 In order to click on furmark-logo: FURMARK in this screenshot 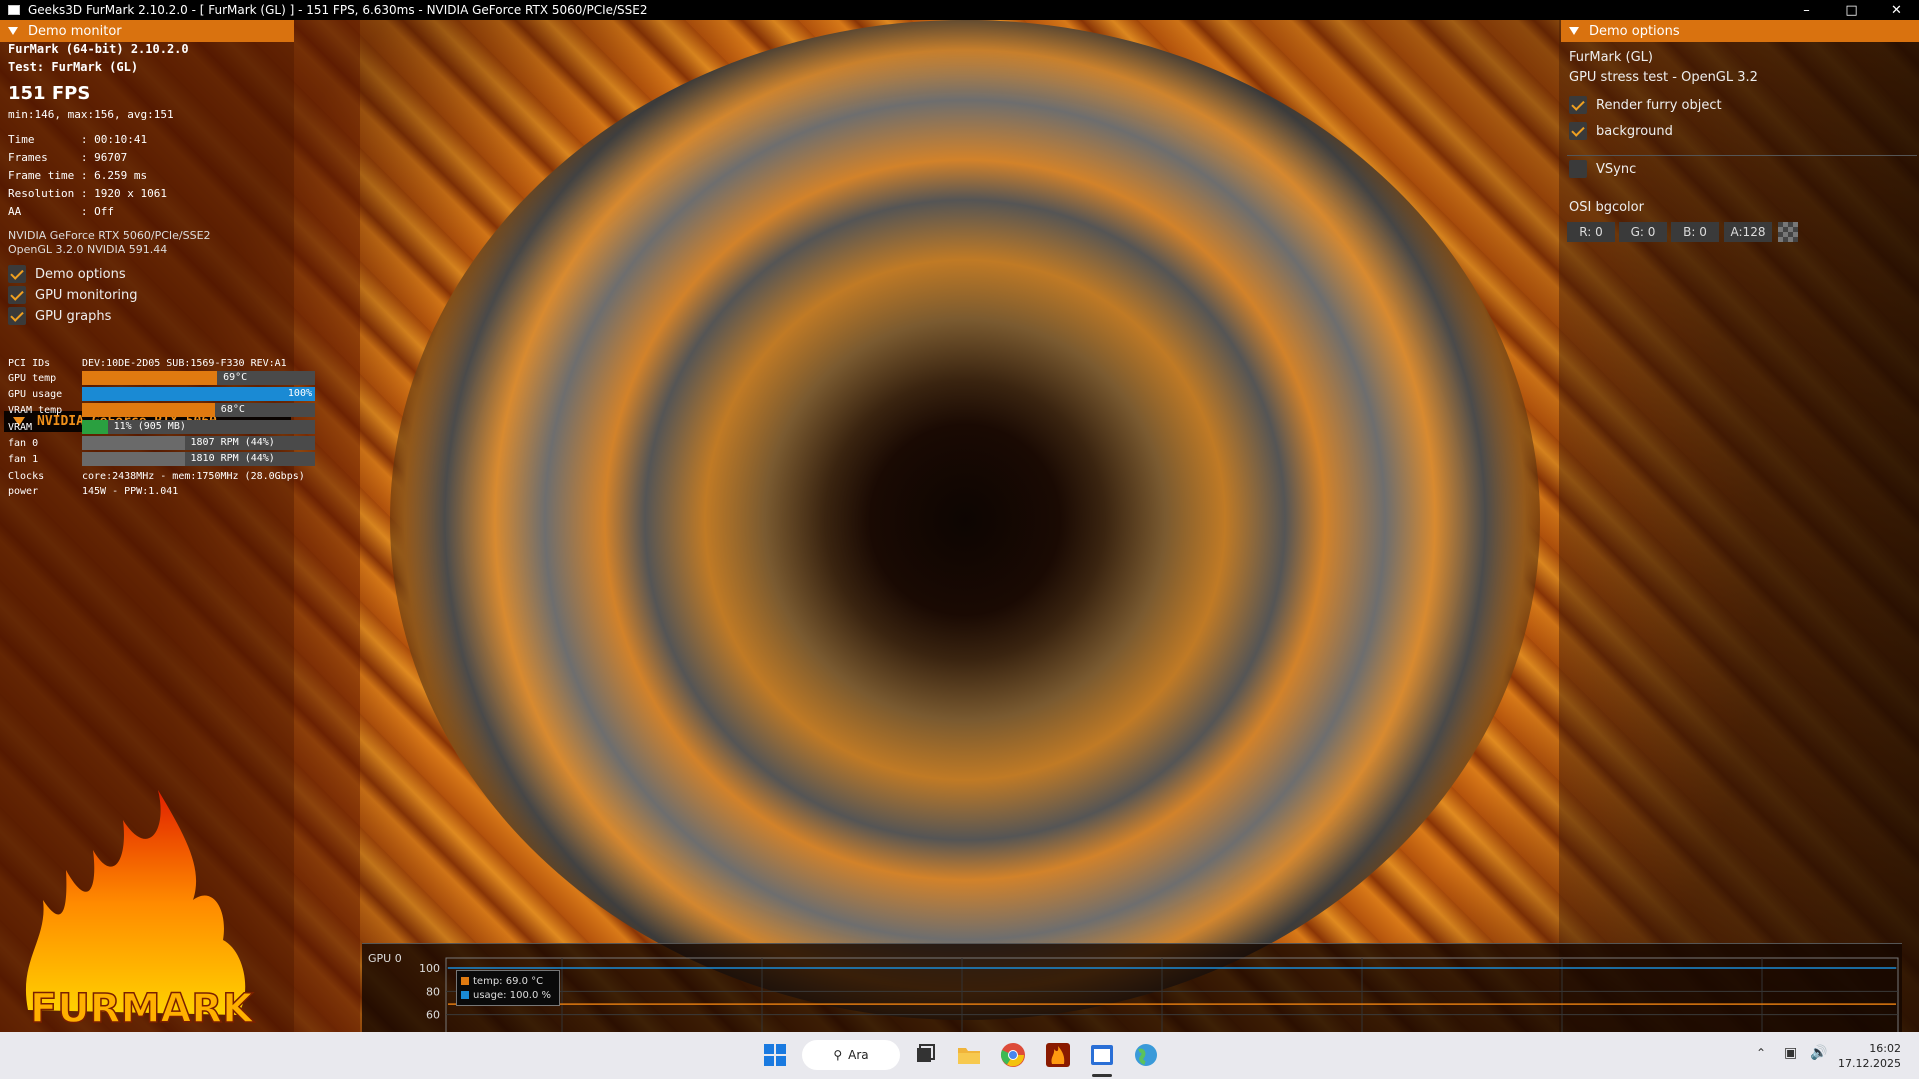, I will do `click(140, 910)`.